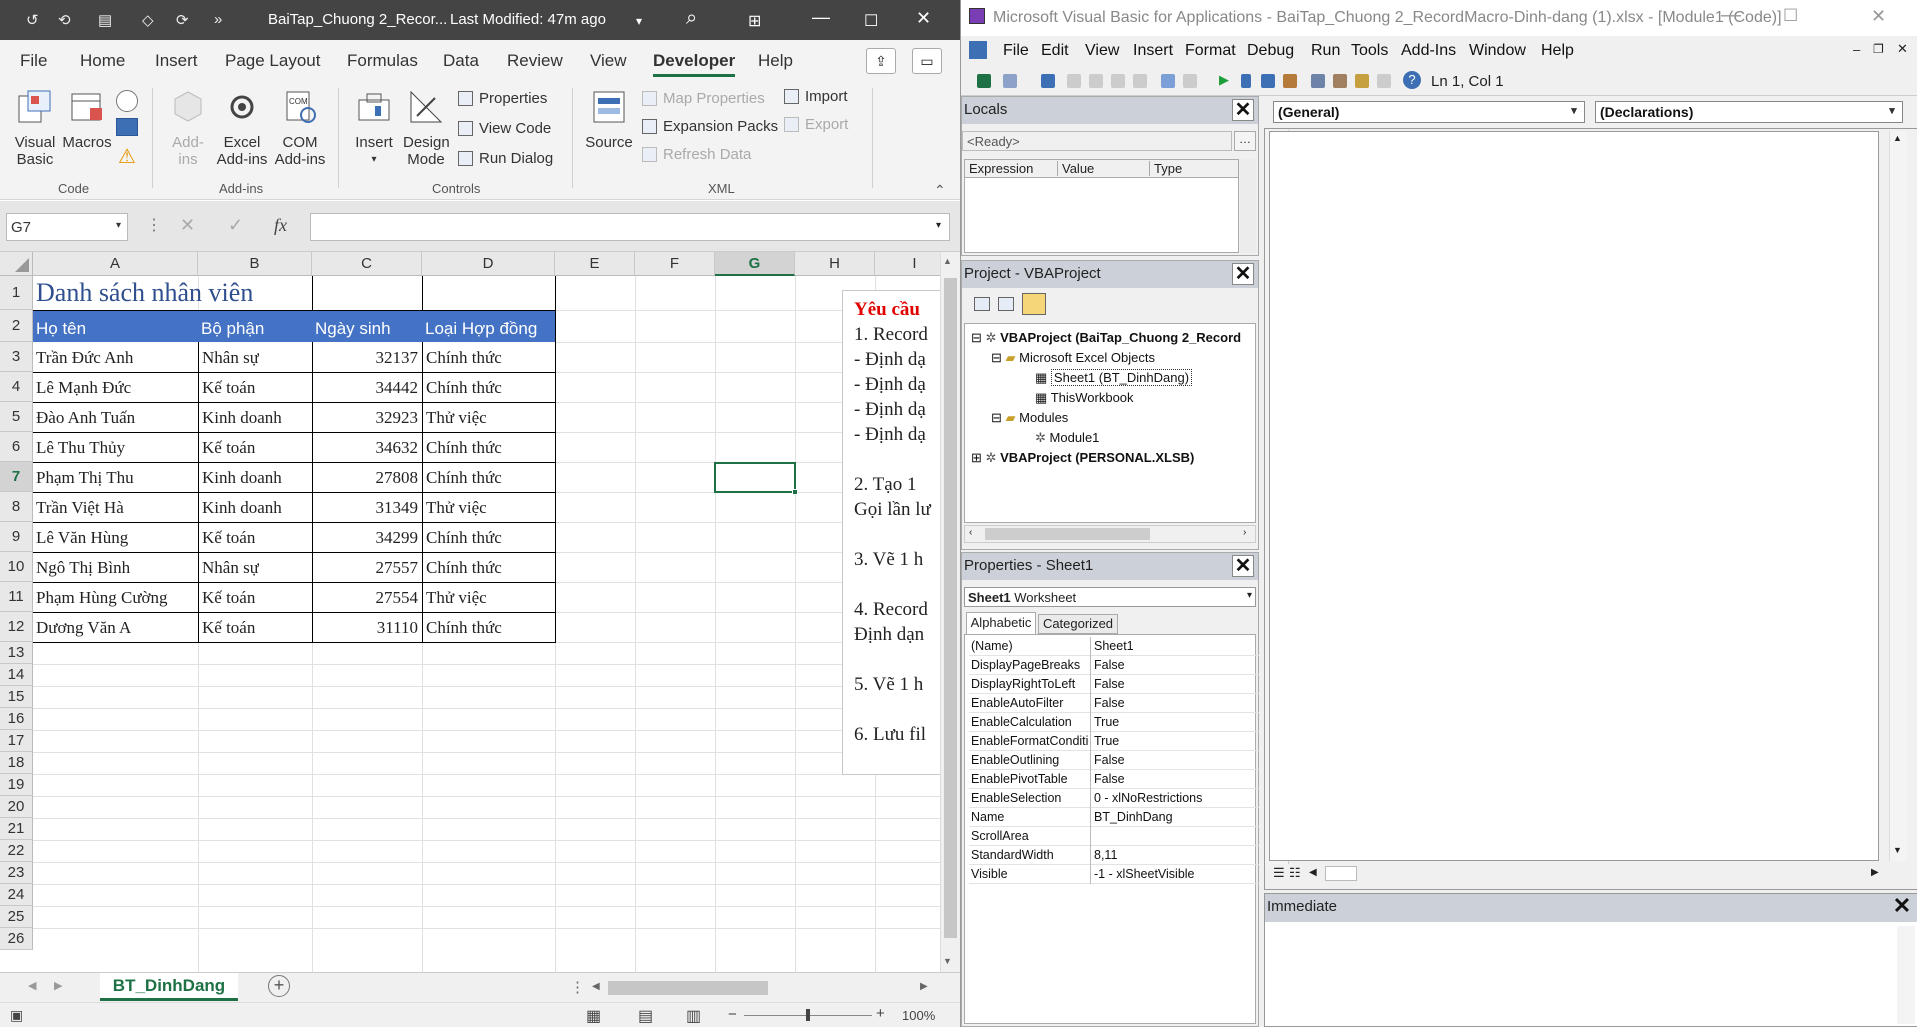 This screenshot has height=1027, width=1917. I want to click on row-header: 9, so click(16, 537).